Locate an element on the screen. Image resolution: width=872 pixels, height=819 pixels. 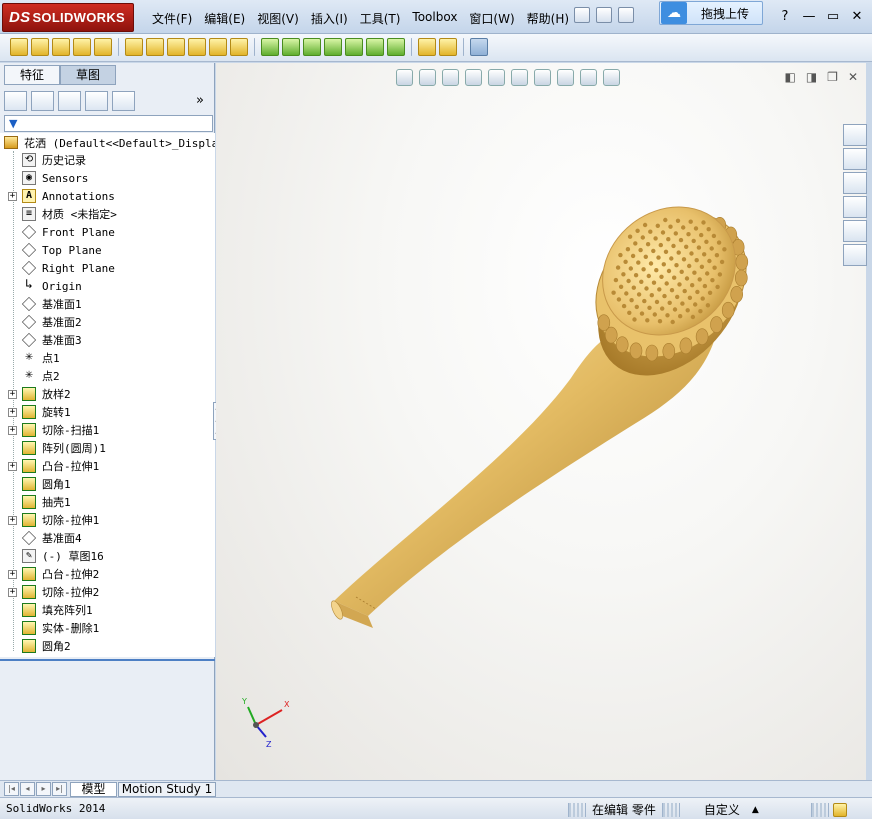
rib-icon is located at coordinates (291, 47).